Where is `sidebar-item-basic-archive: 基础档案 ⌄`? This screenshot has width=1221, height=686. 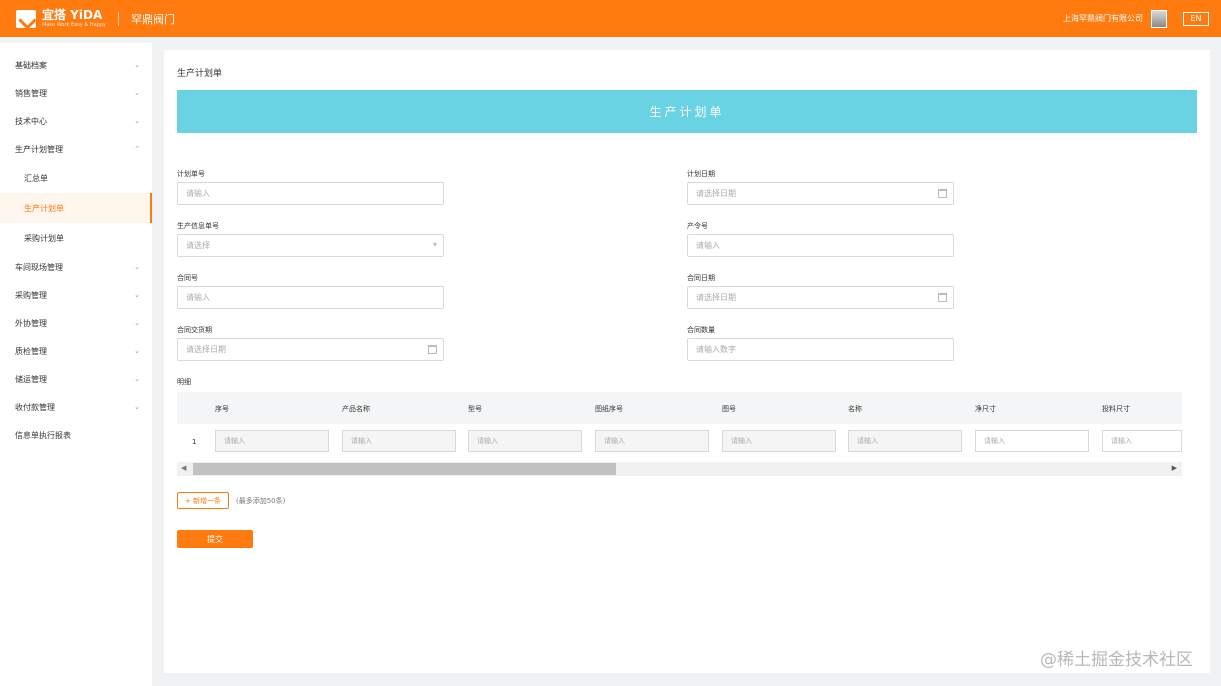
sidebar-item-basic-archive: 基础档案 ⌄ is located at coordinates (76, 65).